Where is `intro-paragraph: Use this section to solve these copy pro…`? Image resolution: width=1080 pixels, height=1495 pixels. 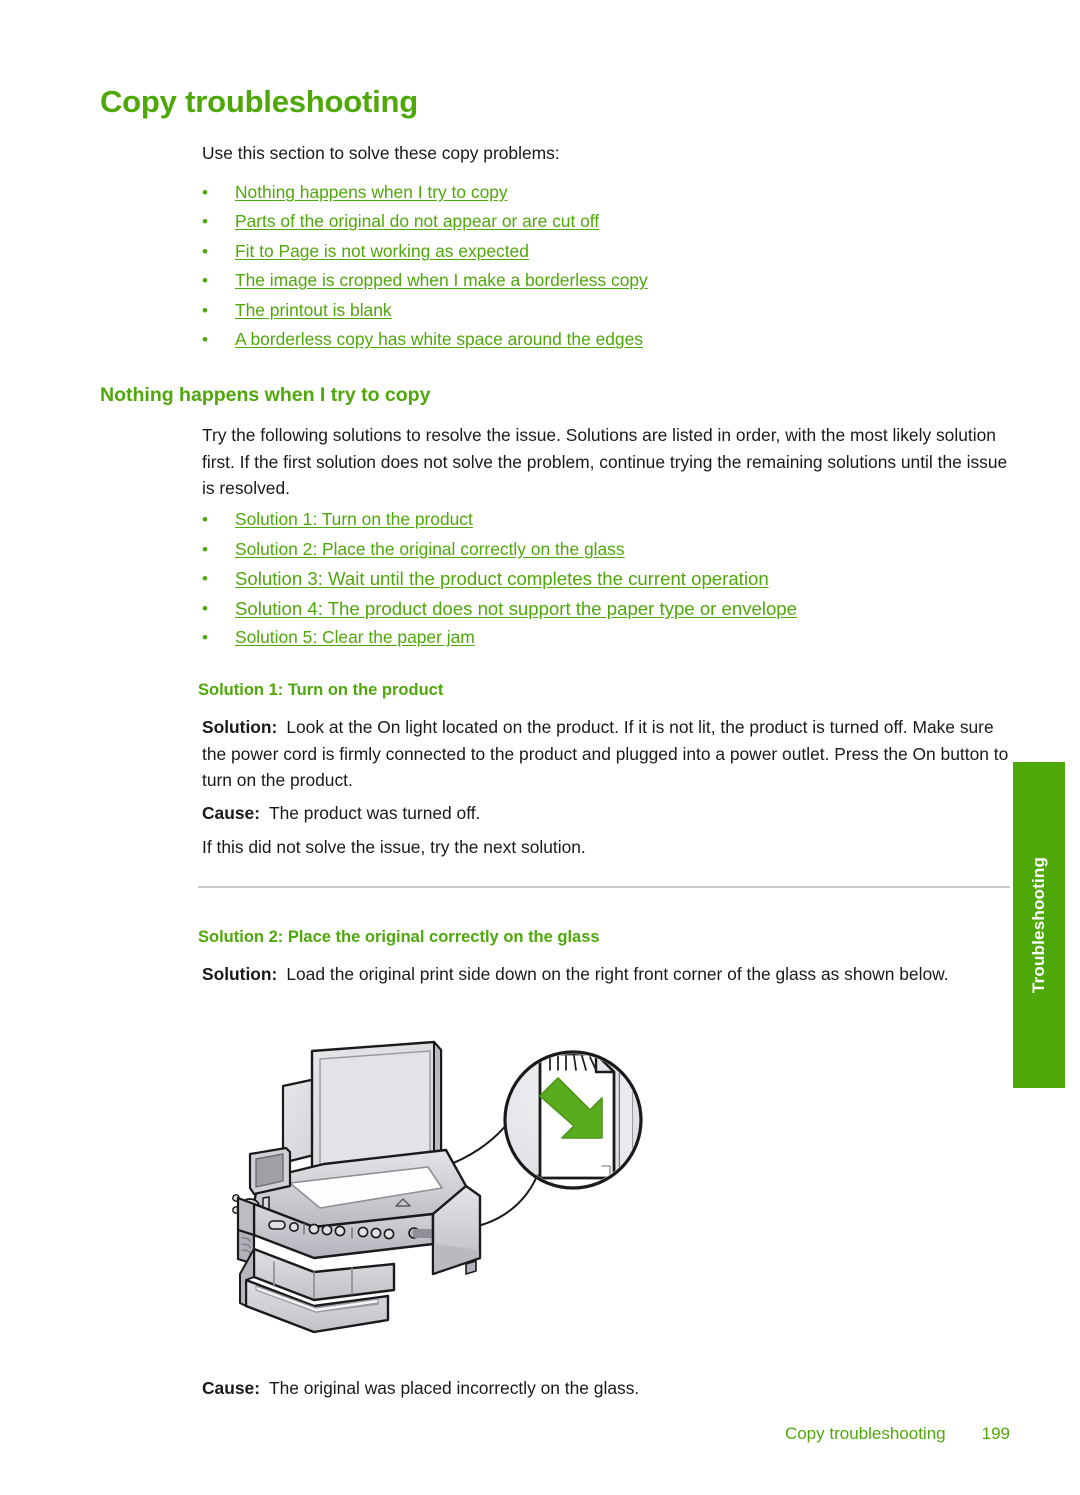 intro-paragraph: Use this section to solve these copy pro… is located at coordinates (381, 153).